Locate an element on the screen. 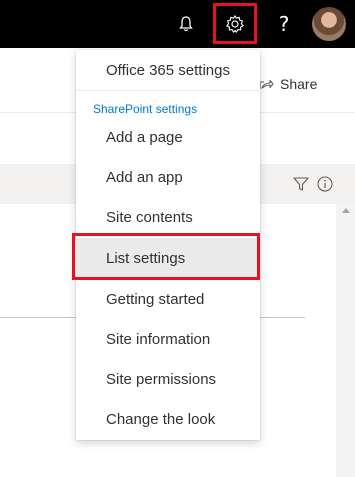  account-button is located at coordinates (329, 24).